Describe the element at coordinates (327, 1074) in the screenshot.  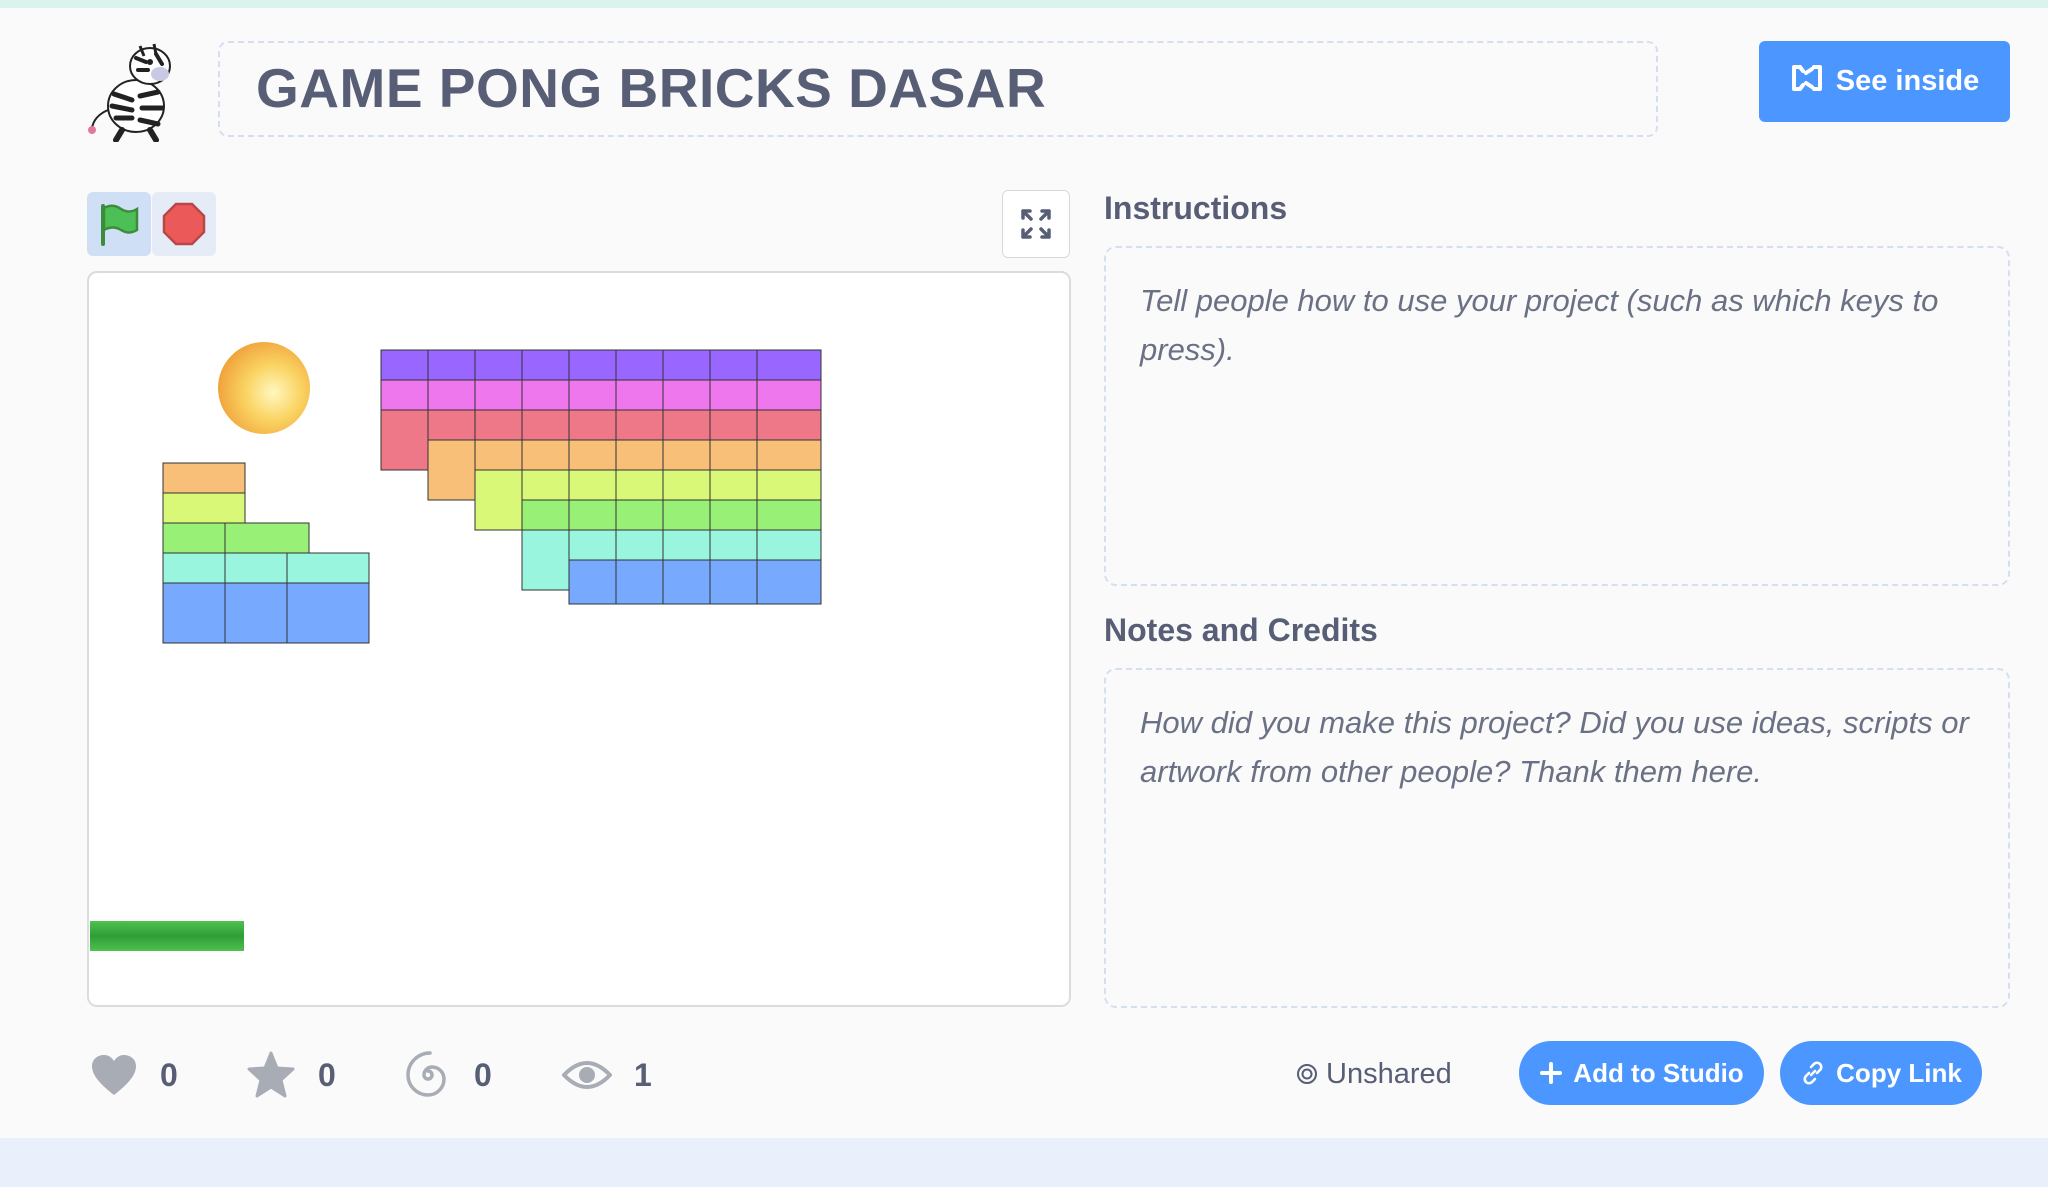
I see `favorites-count: 0` at that location.